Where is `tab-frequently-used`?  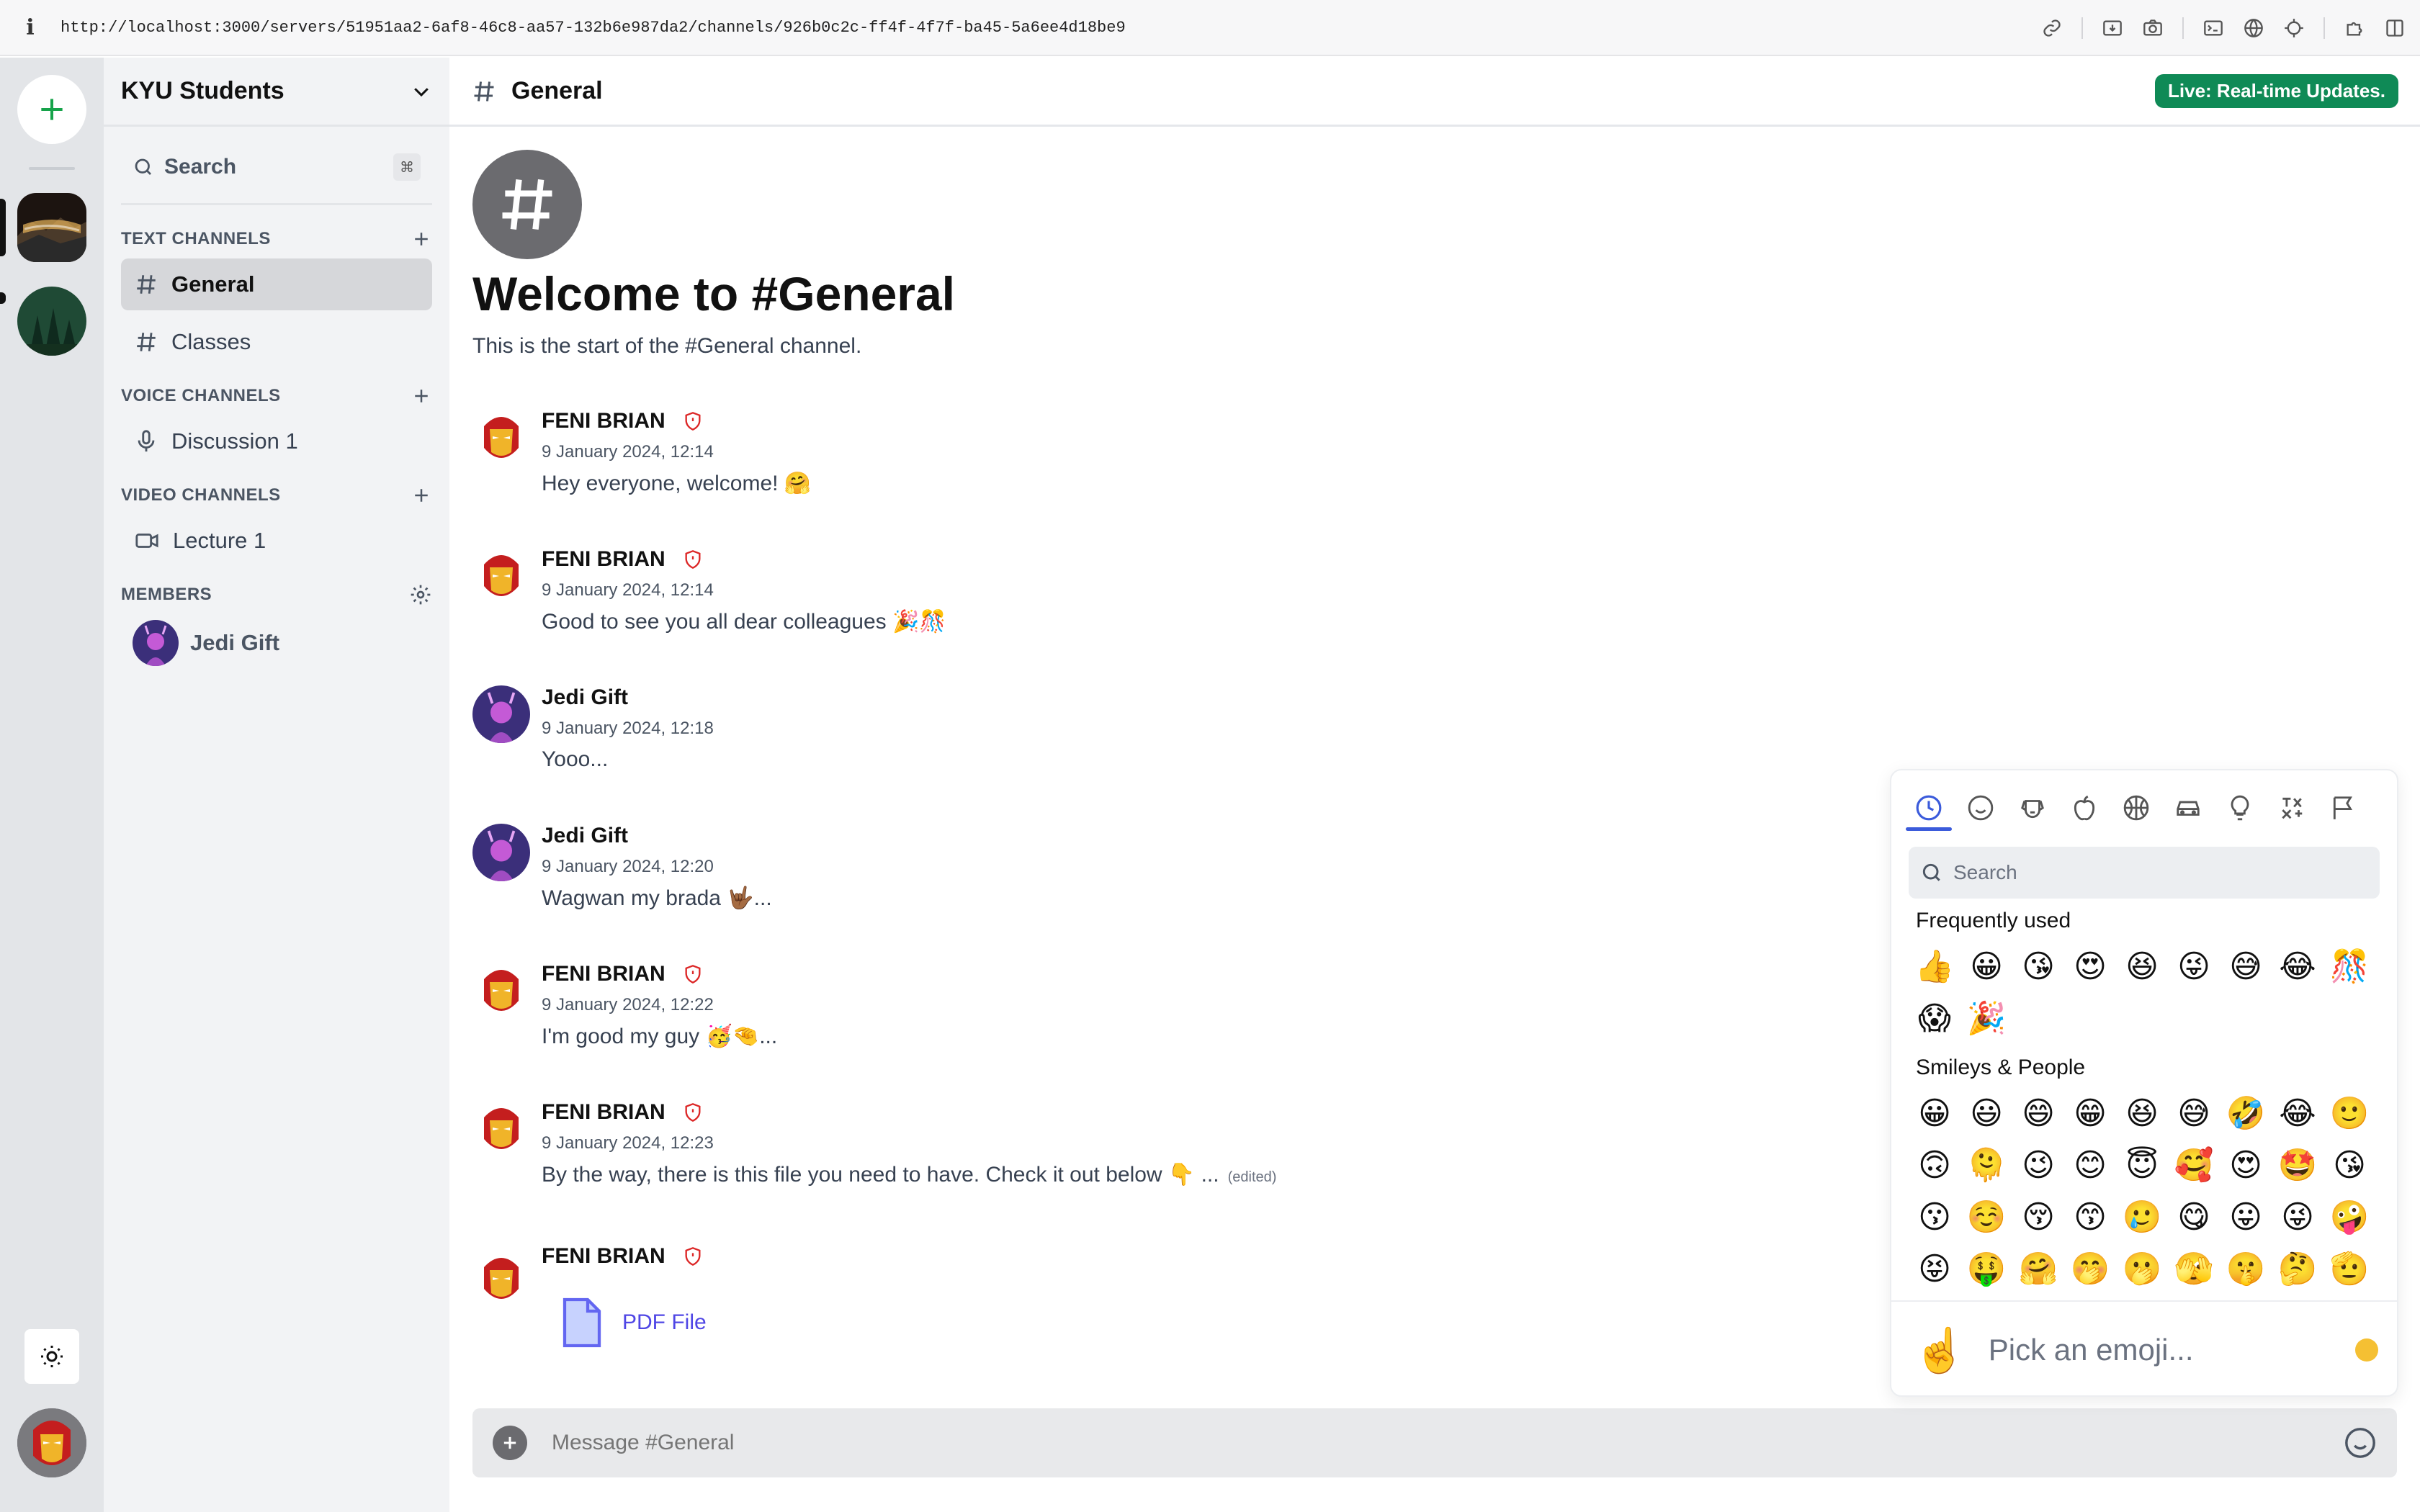
tab-frequently-used is located at coordinates (1929, 808).